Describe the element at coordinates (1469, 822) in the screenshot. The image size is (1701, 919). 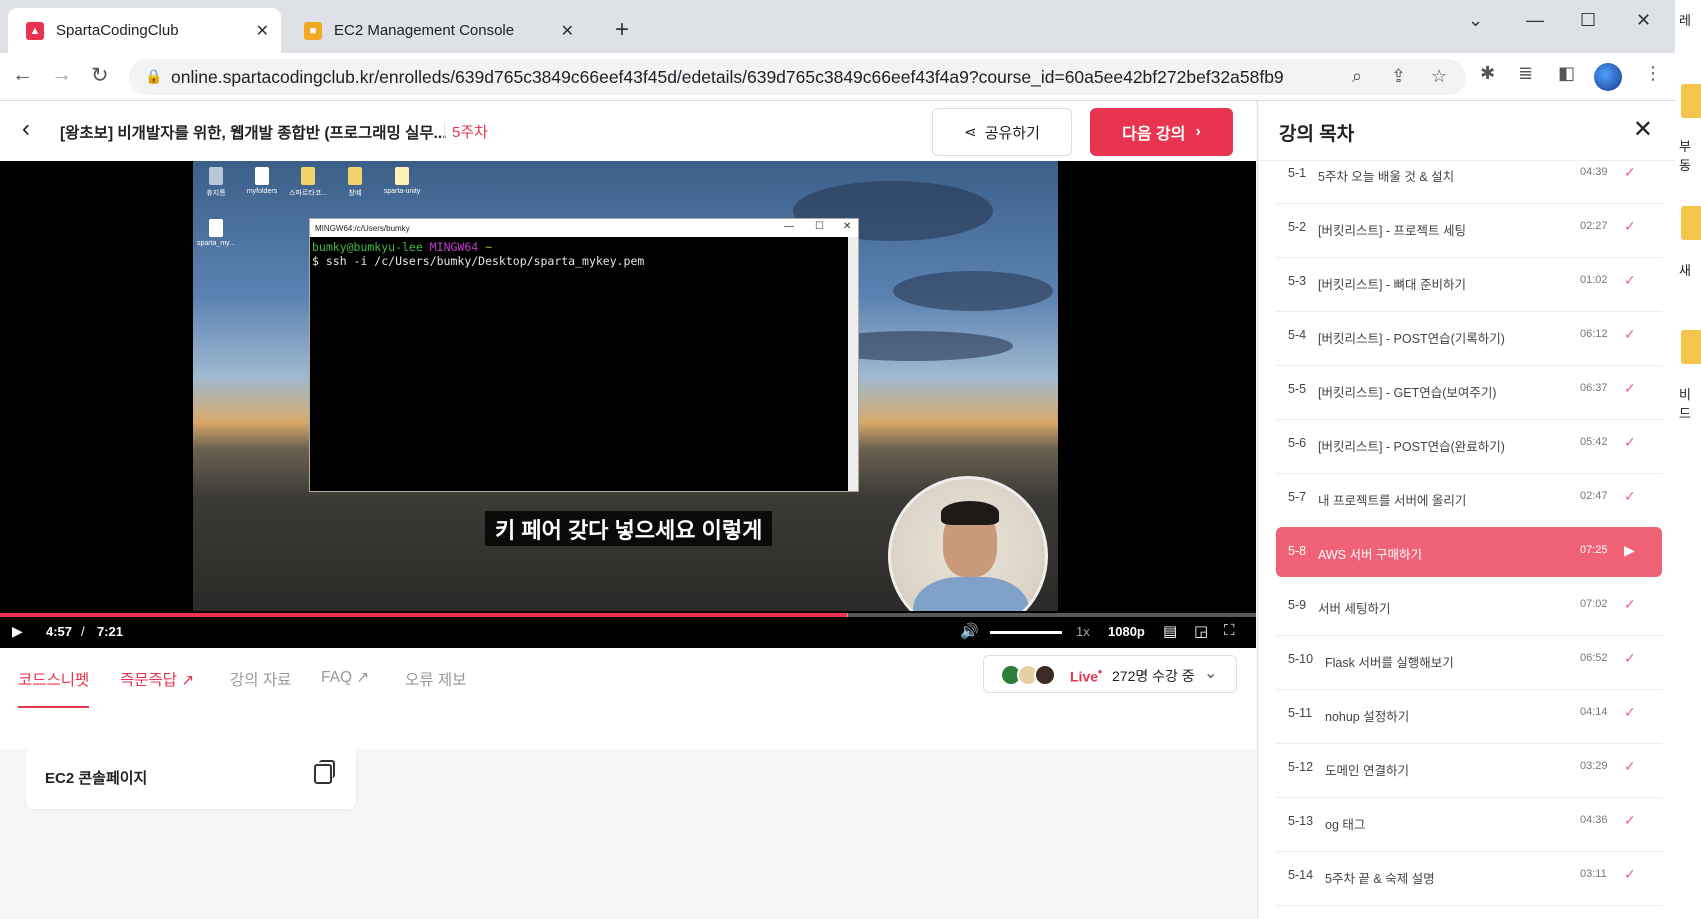
I see `lecture-item: 5-13 og 태그 04:36 ✓` at that location.